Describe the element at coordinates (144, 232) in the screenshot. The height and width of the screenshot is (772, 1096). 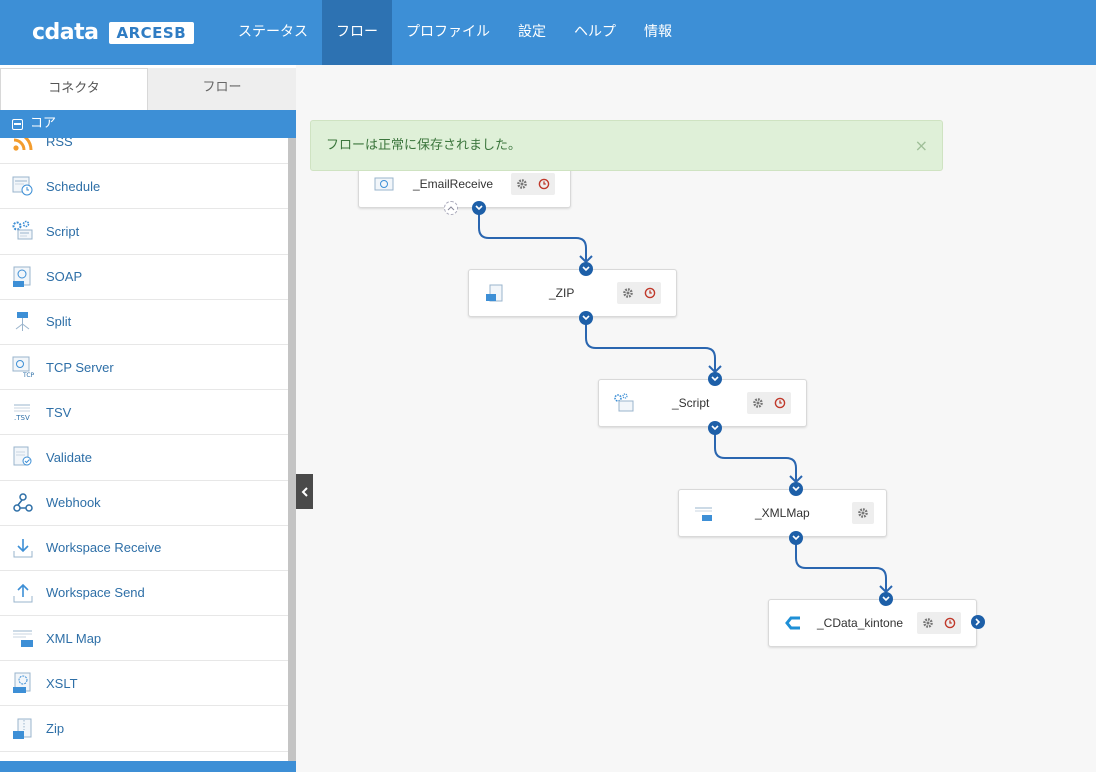
I see `list-item-script: Script` at that location.